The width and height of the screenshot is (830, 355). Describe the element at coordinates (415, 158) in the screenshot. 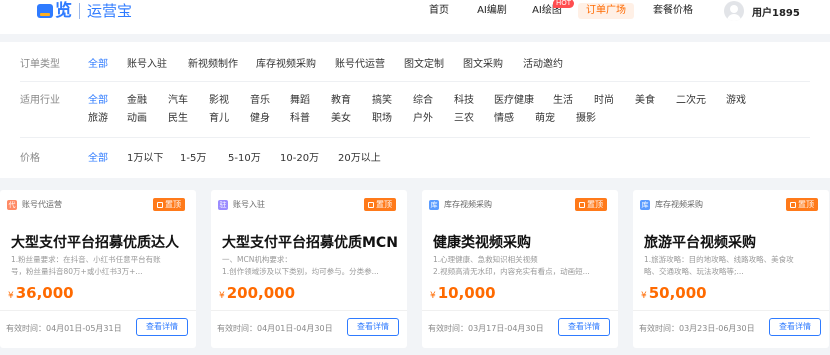

I see `filter-price: 价格 全部 1万以下 1-5万 5-10万 10-20万 20万以上` at that location.